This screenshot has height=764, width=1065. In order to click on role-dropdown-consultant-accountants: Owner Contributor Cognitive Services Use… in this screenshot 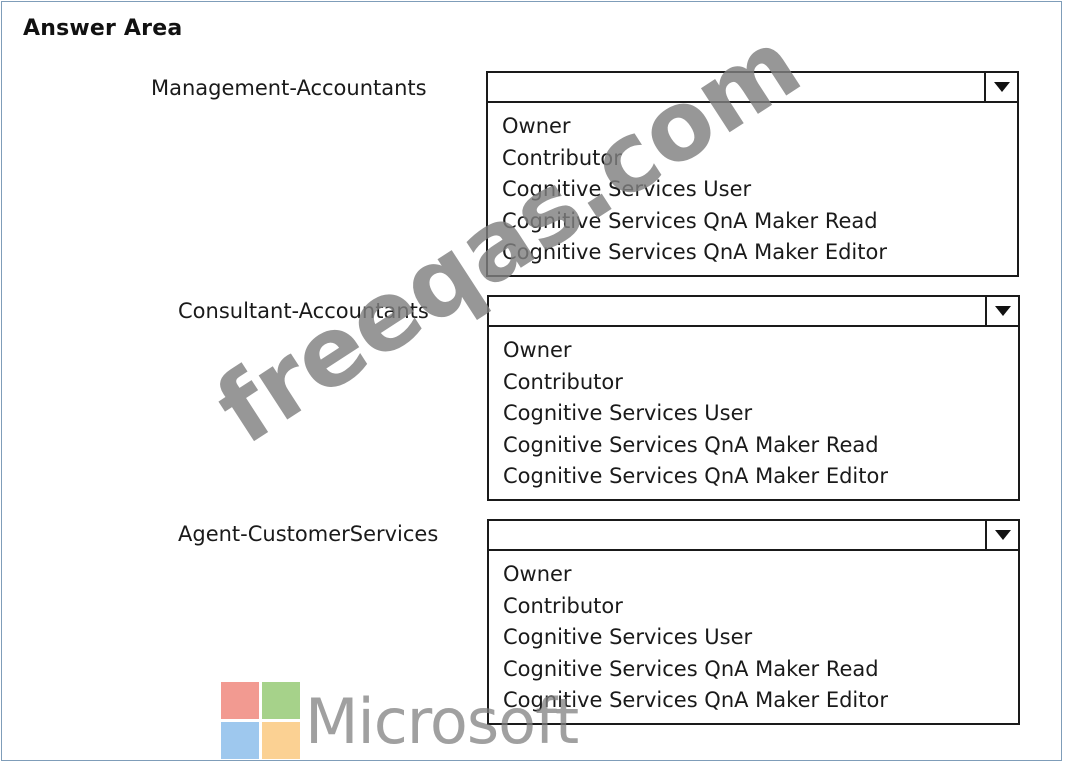, I will do `click(753, 398)`.